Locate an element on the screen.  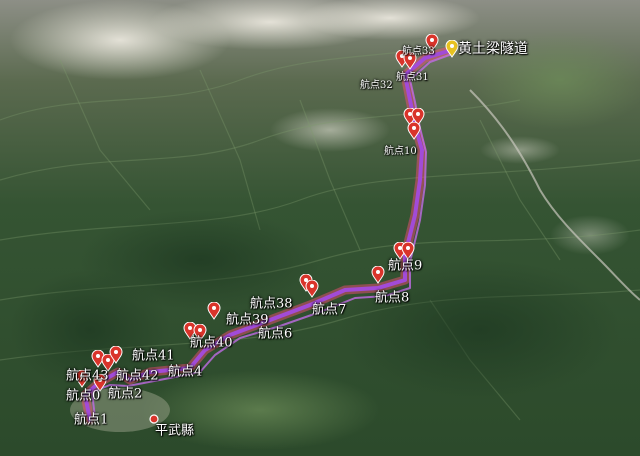
waypoint-label-8: 航点8 is located at coordinates (392, 298).